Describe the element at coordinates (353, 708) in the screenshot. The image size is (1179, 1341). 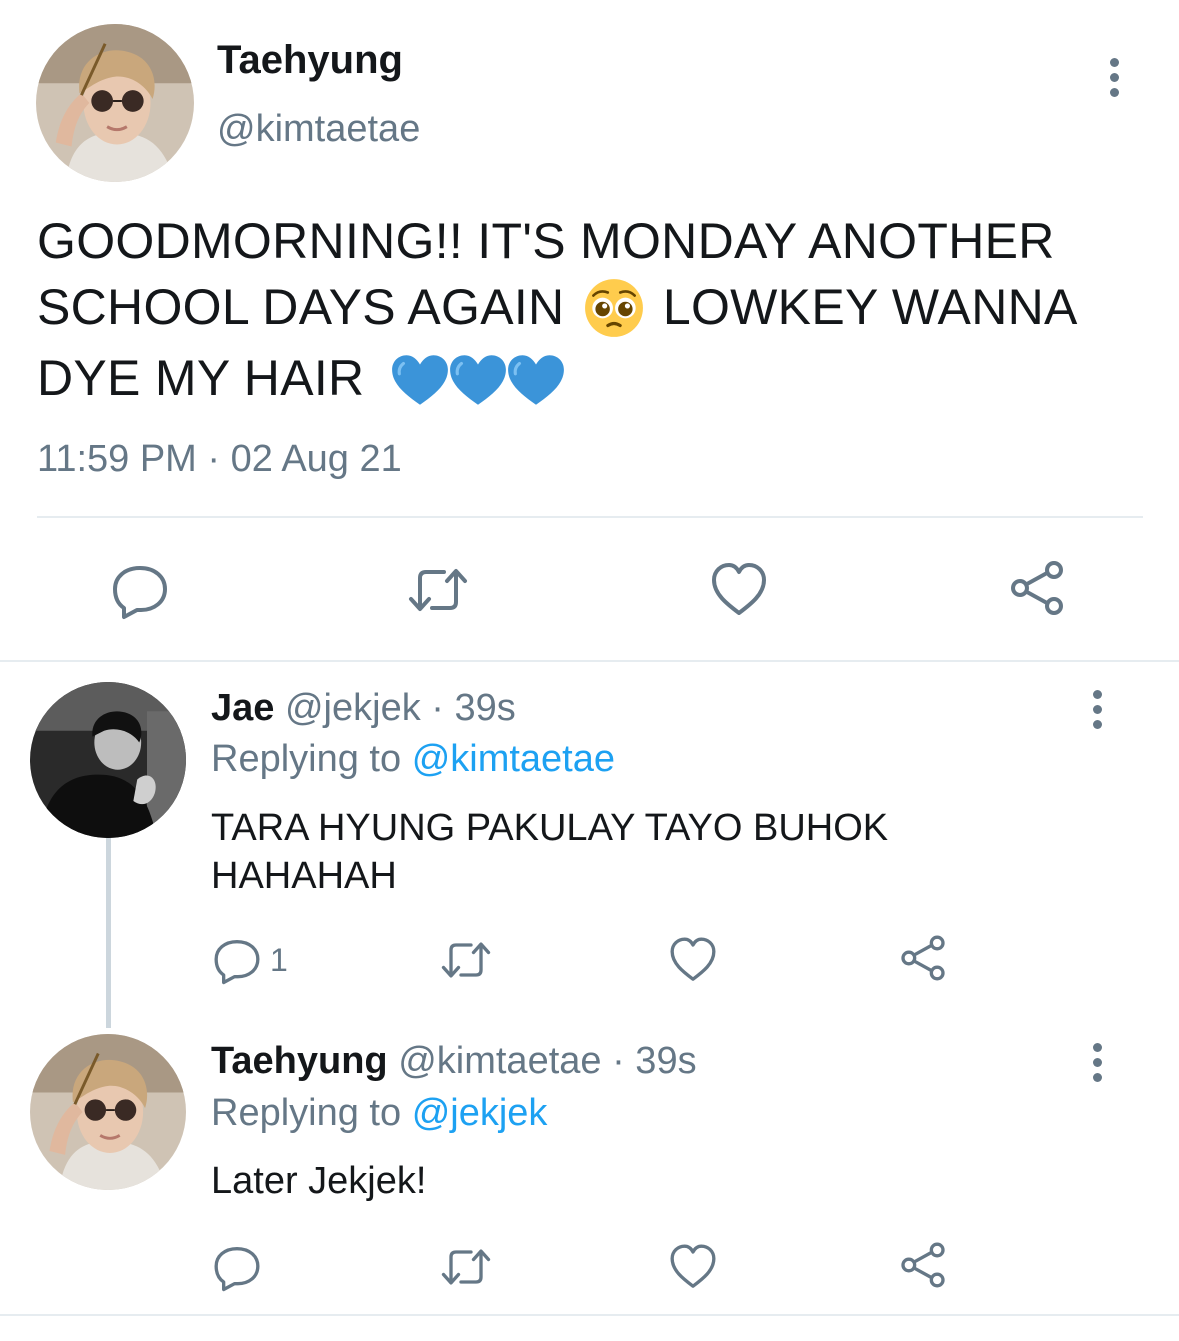
I see `reply-author-handle: @jekjek` at that location.